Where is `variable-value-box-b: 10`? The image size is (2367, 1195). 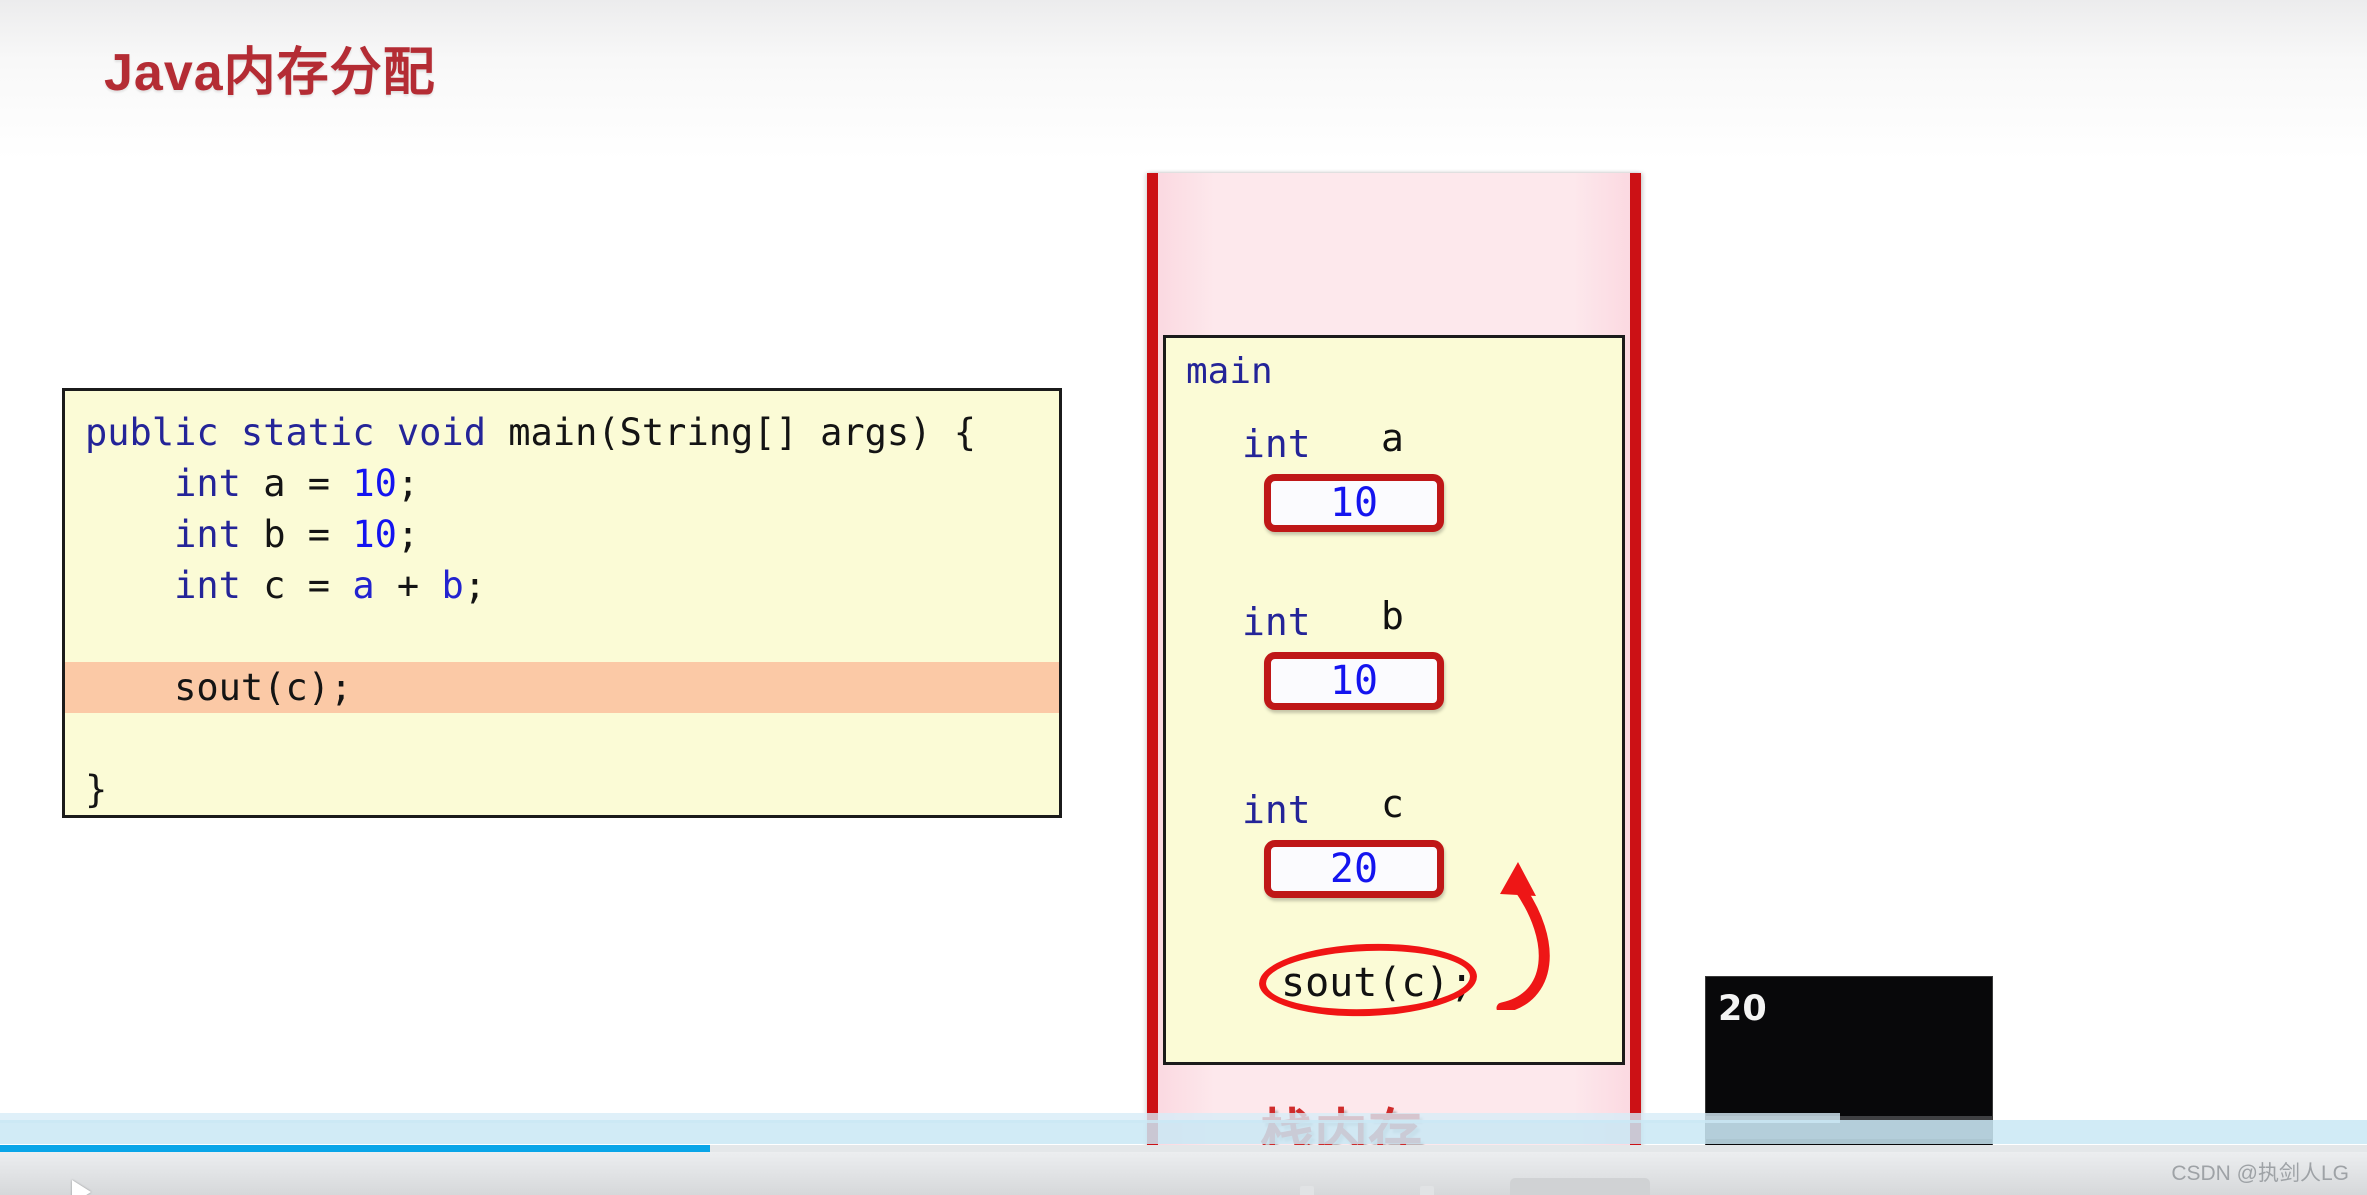
variable-value-box-b: 10 is located at coordinates (1354, 681).